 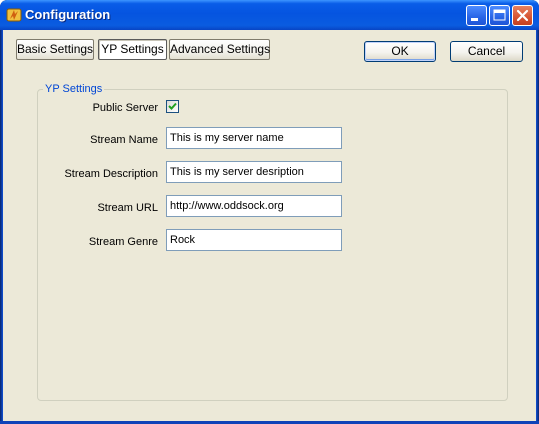 I want to click on stream-url-label: Stream URL, so click(x=127, y=208).